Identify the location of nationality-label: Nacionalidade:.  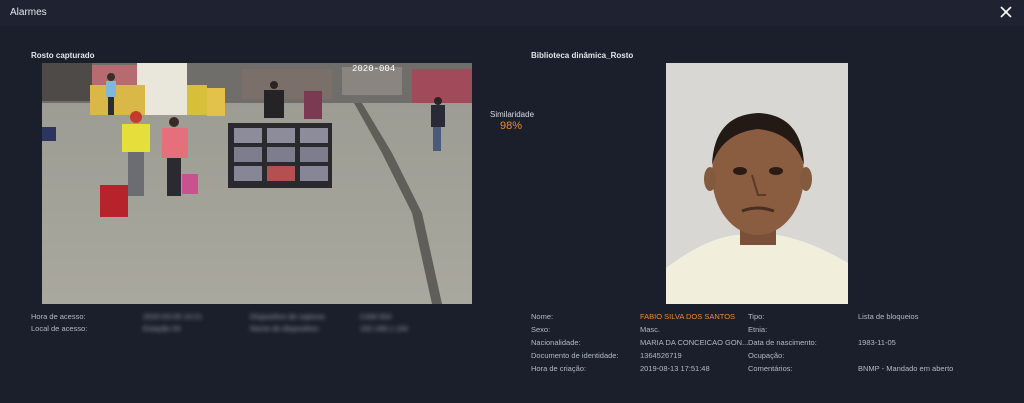
(556, 342).